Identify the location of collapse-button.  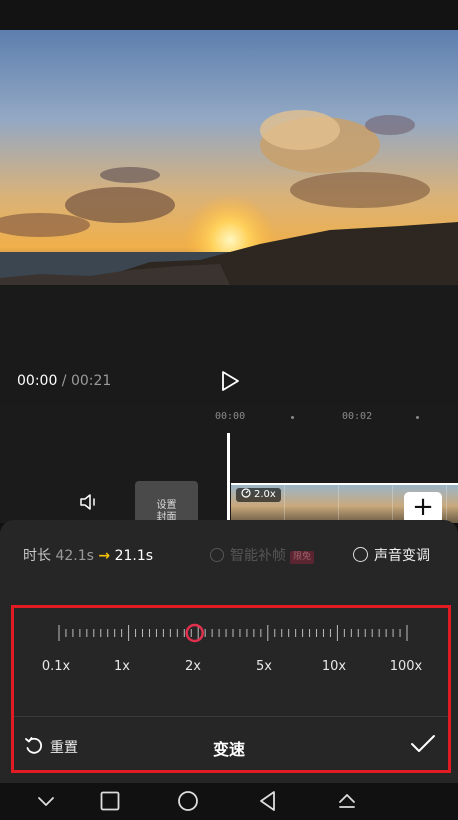
(46, 801).